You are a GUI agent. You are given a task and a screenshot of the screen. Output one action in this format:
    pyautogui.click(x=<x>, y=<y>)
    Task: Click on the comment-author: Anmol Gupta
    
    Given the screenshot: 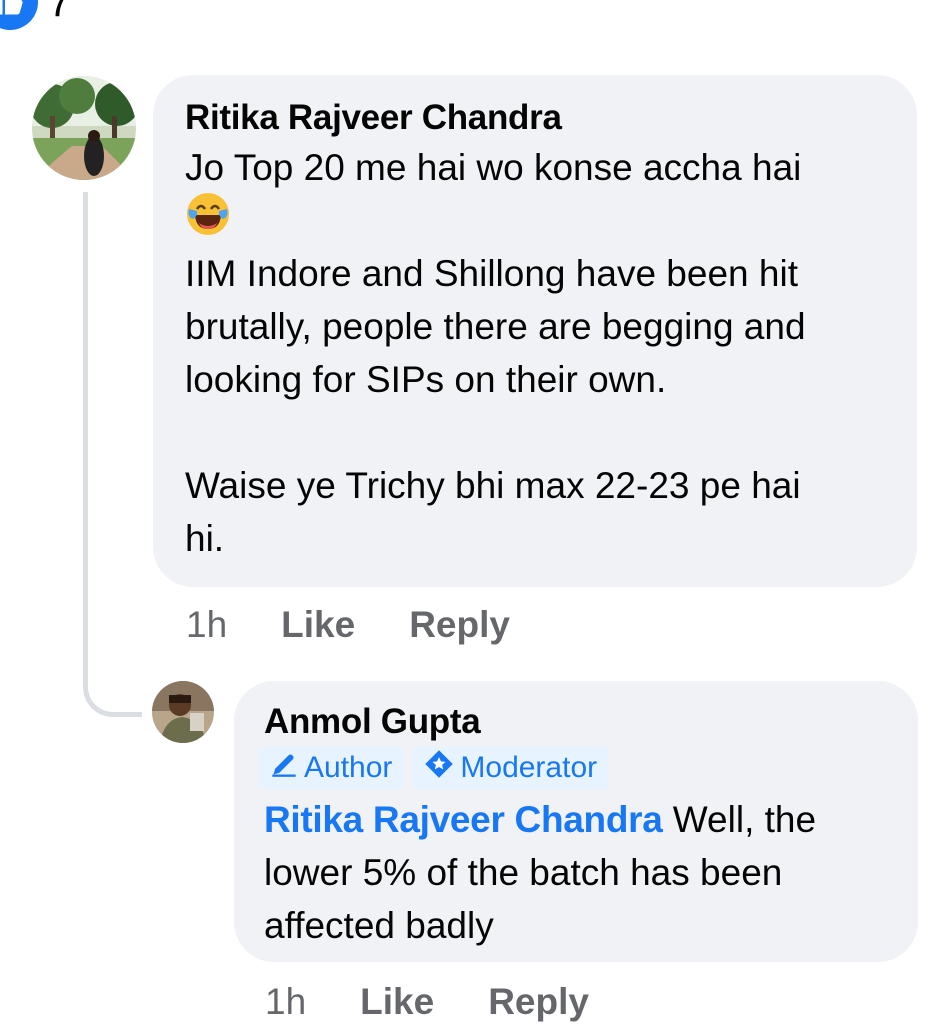 What is the action you would take?
    pyautogui.click(x=576, y=722)
    